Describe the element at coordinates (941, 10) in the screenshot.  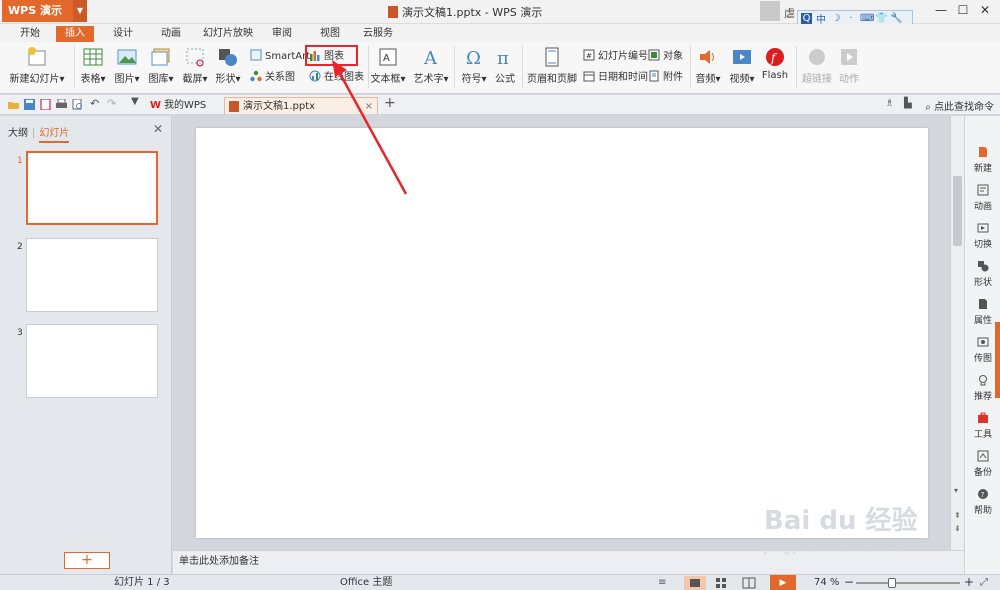
I see `minimize-button: —` at that location.